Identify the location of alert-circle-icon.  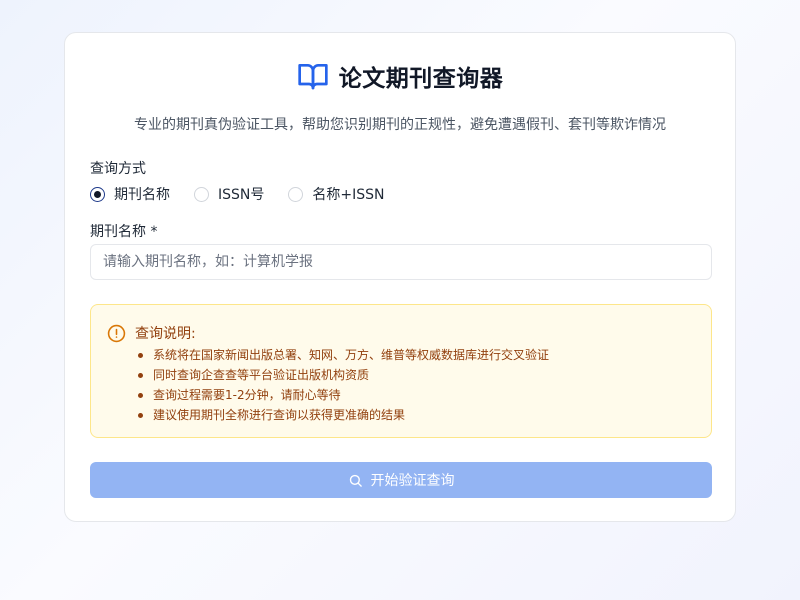
(116, 333).